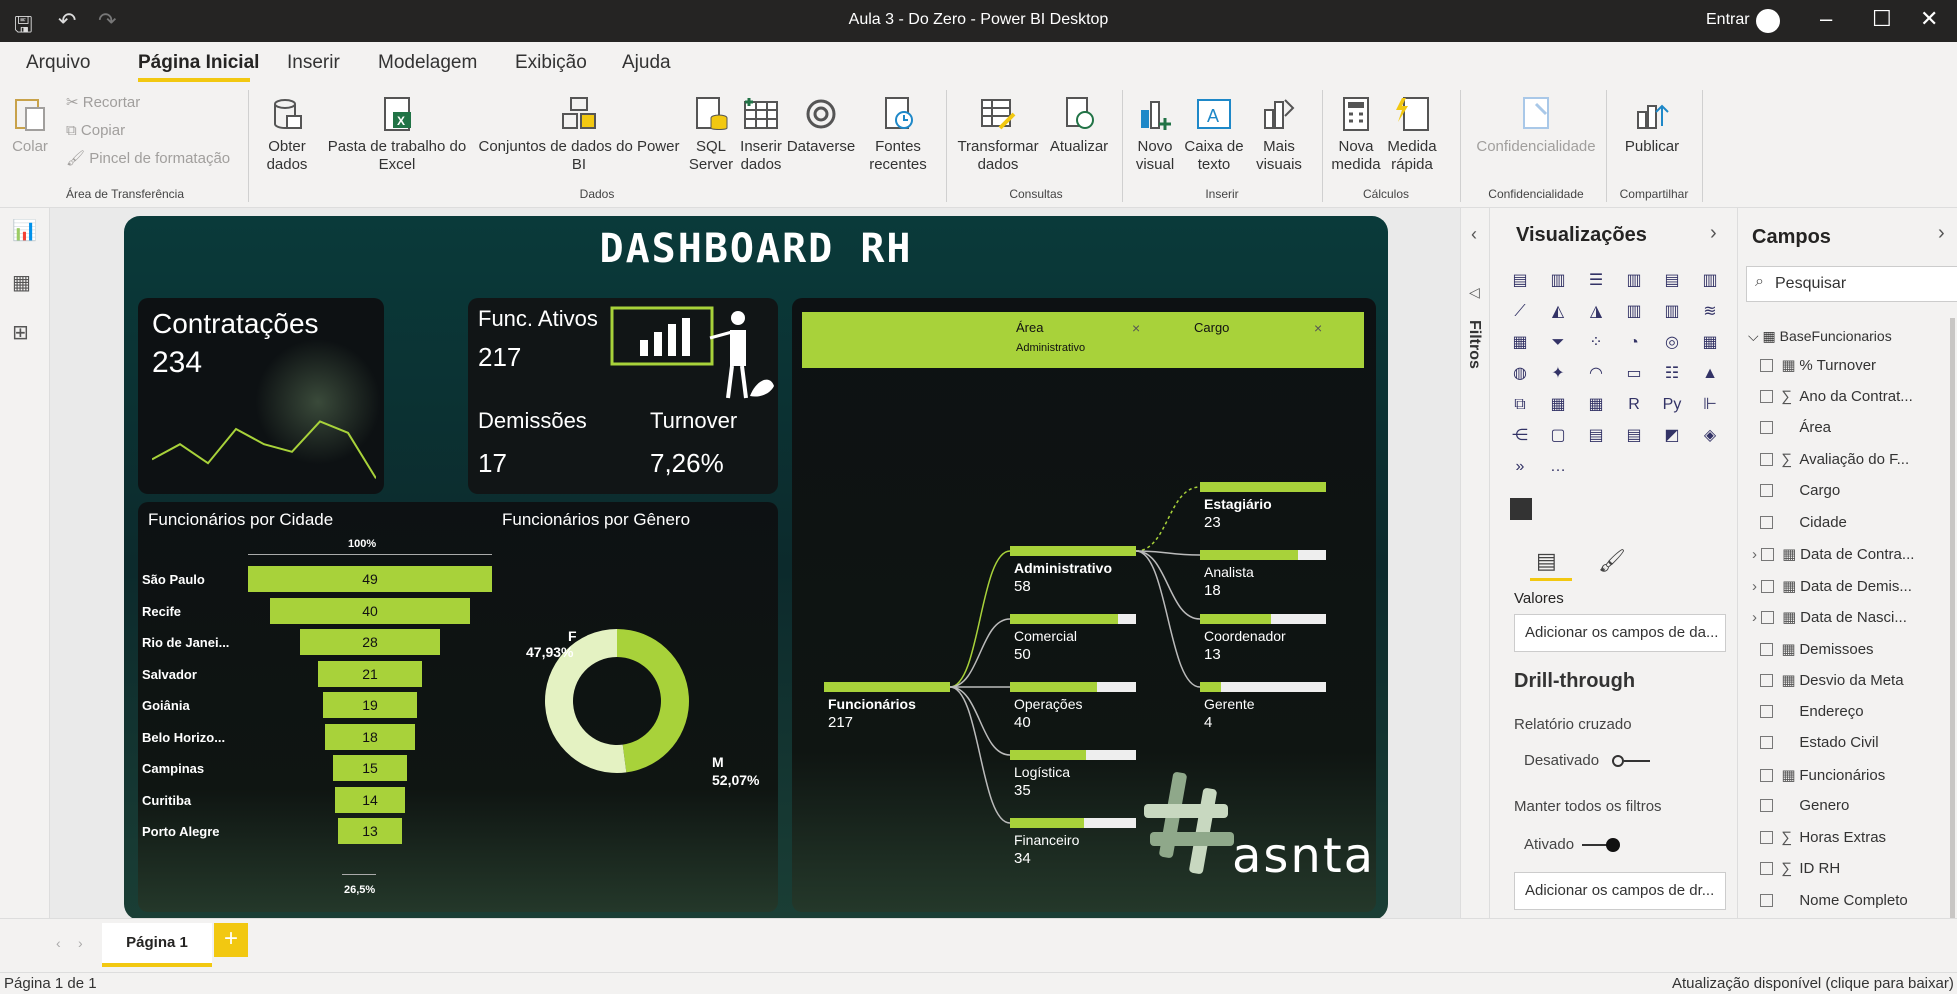 Image resolution: width=1957 pixels, height=994 pixels. What do you see at coordinates (370, 736) in the screenshot?
I see `funnel-bar: 18` at bounding box center [370, 736].